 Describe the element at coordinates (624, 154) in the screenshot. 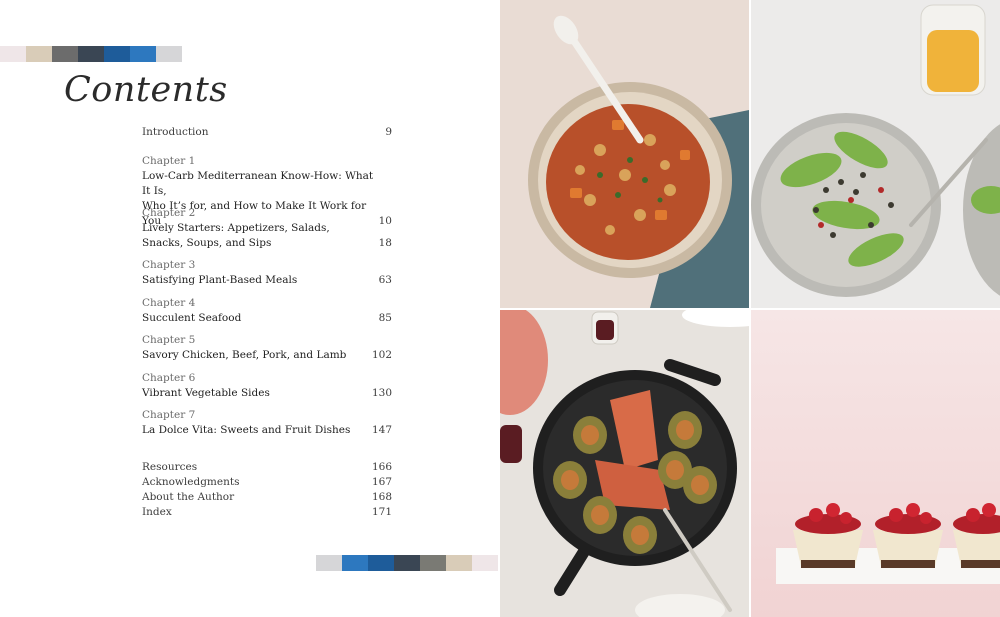

I see `chickpea-stew-photo` at that location.